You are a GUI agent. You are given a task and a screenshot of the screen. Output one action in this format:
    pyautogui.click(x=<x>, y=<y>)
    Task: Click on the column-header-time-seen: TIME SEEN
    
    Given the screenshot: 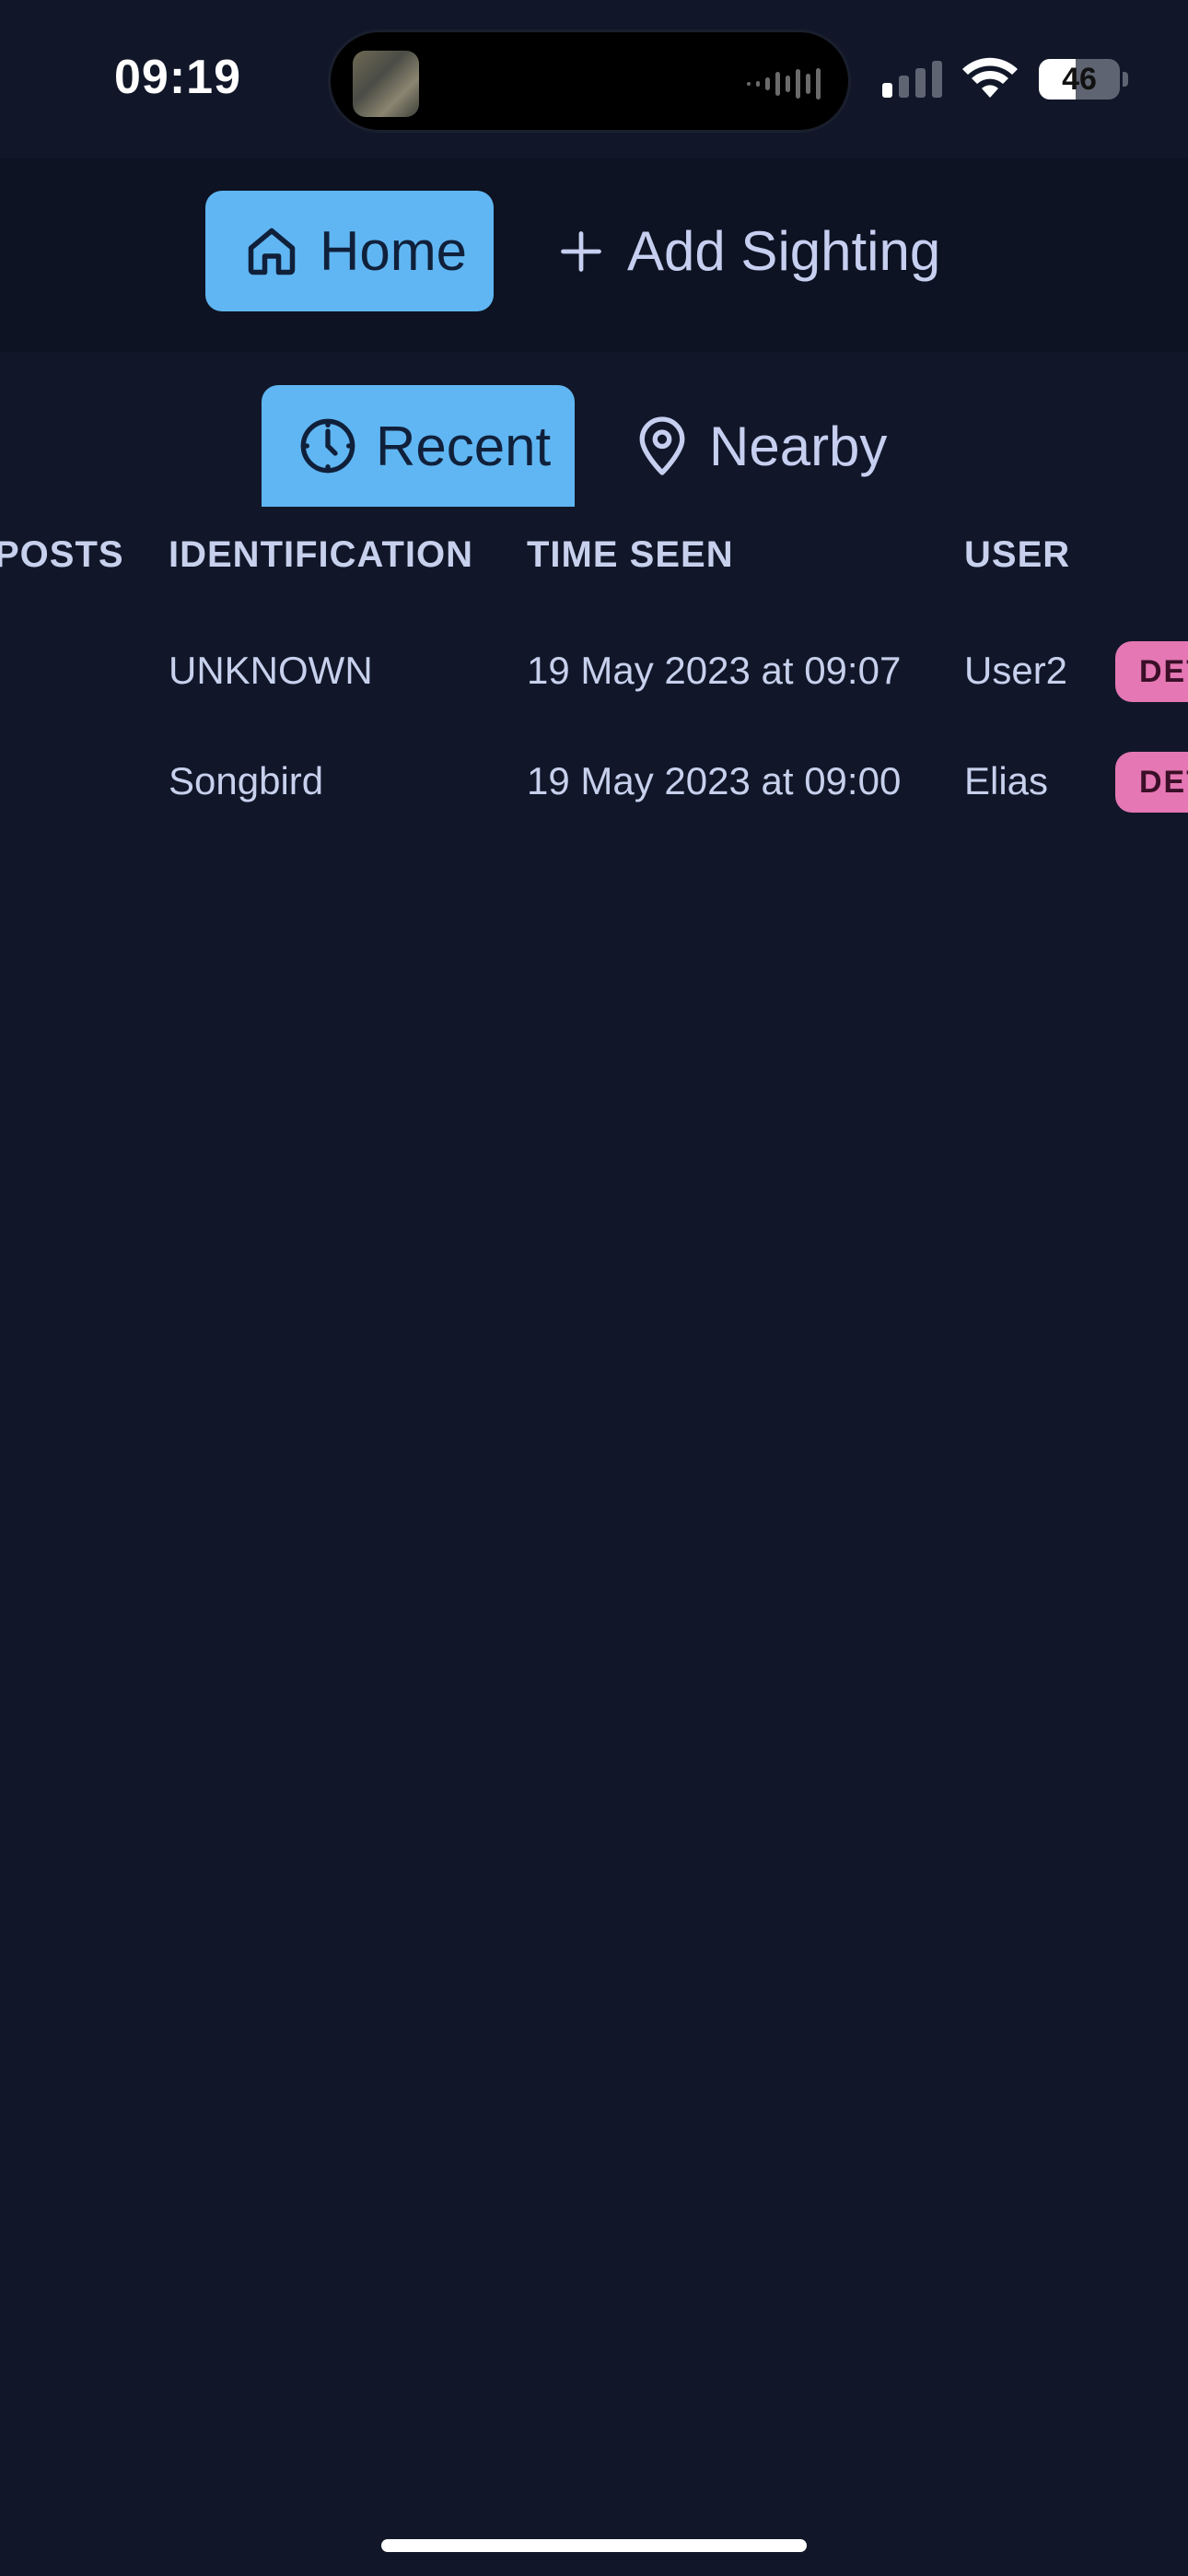 What is the action you would take?
    pyautogui.click(x=630, y=555)
    